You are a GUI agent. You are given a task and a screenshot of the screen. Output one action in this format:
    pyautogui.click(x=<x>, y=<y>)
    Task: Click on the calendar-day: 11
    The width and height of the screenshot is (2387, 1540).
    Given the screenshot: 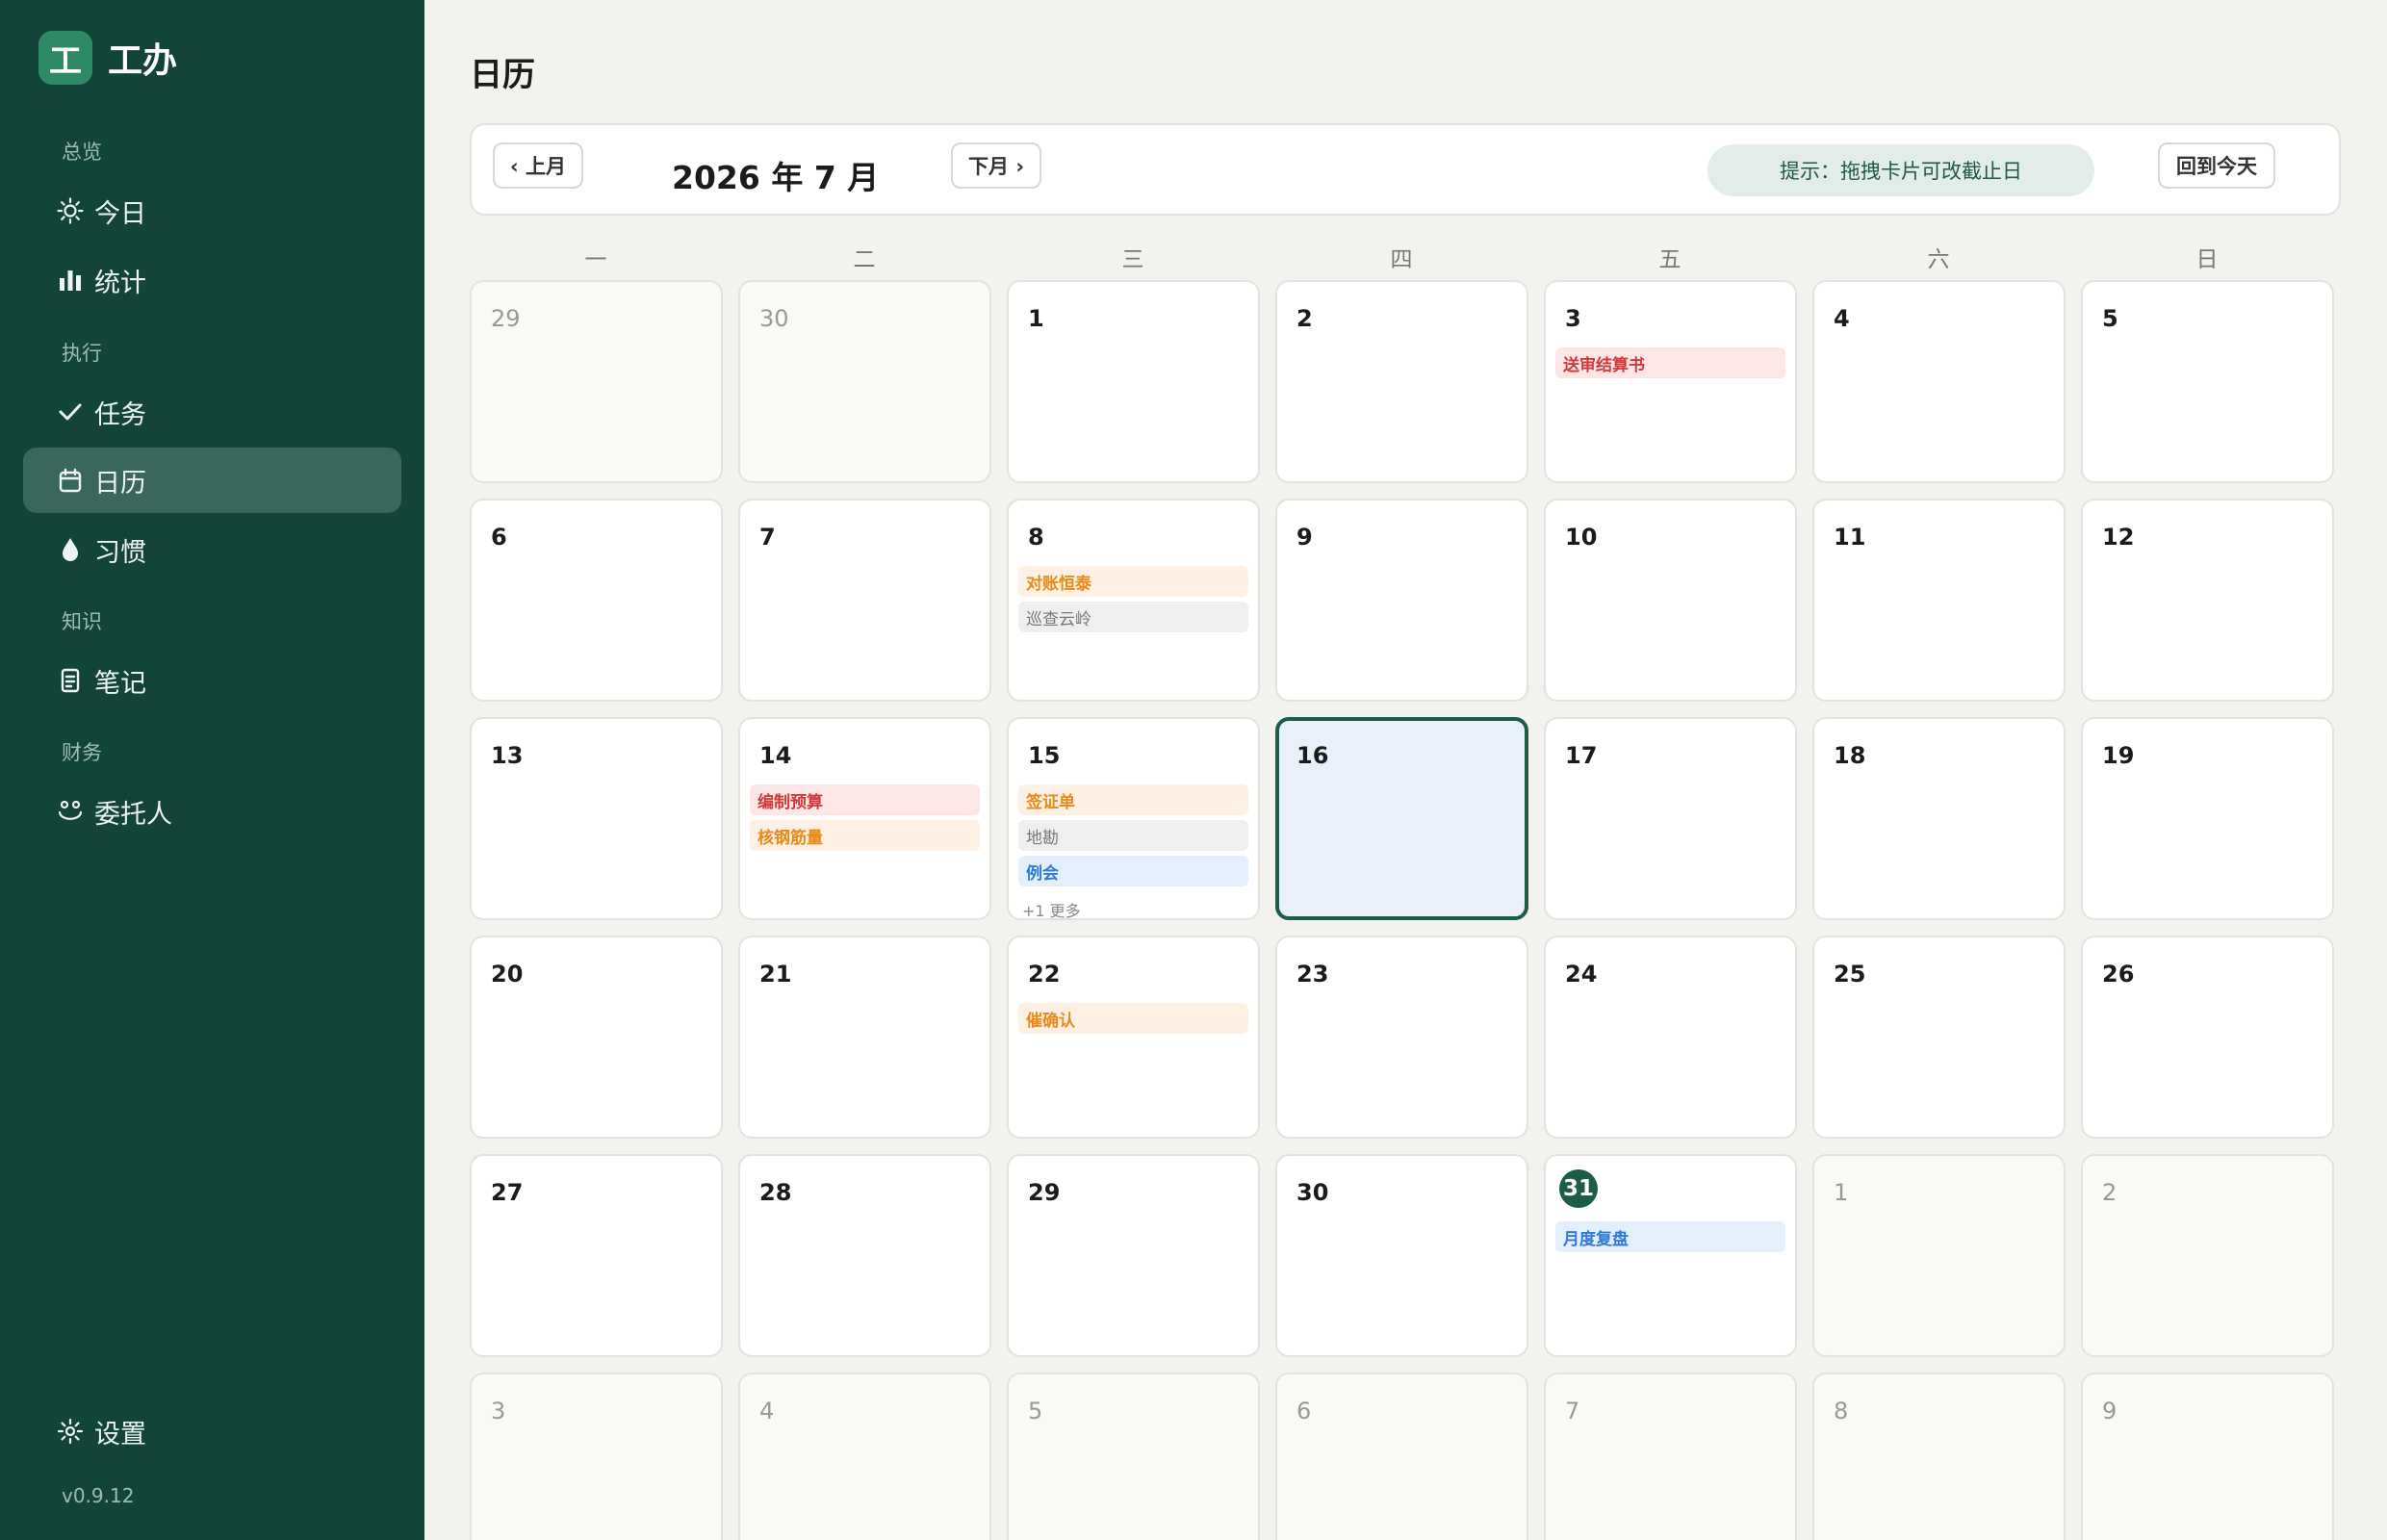 What is the action you would take?
    pyautogui.click(x=1939, y=600)
    